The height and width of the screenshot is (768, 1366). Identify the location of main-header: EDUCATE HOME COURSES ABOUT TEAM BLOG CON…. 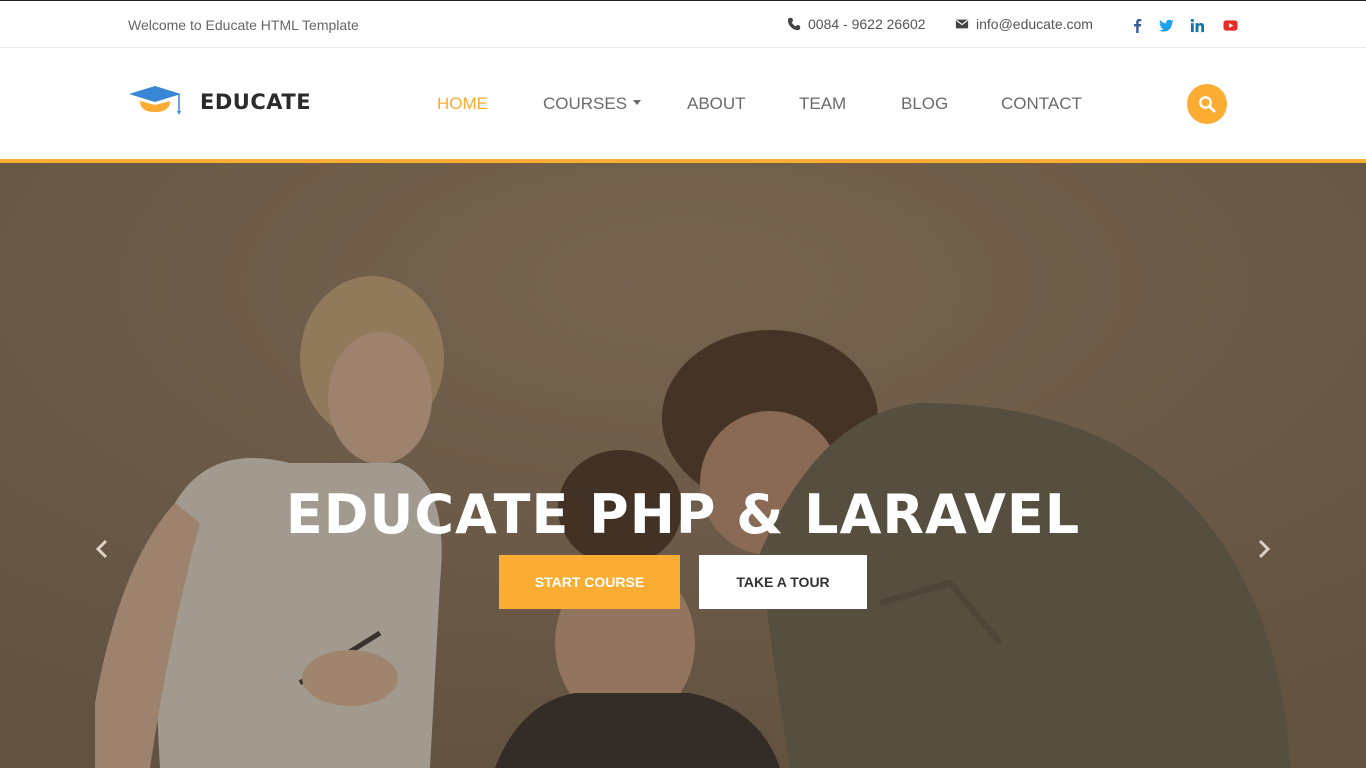
(683, 103).